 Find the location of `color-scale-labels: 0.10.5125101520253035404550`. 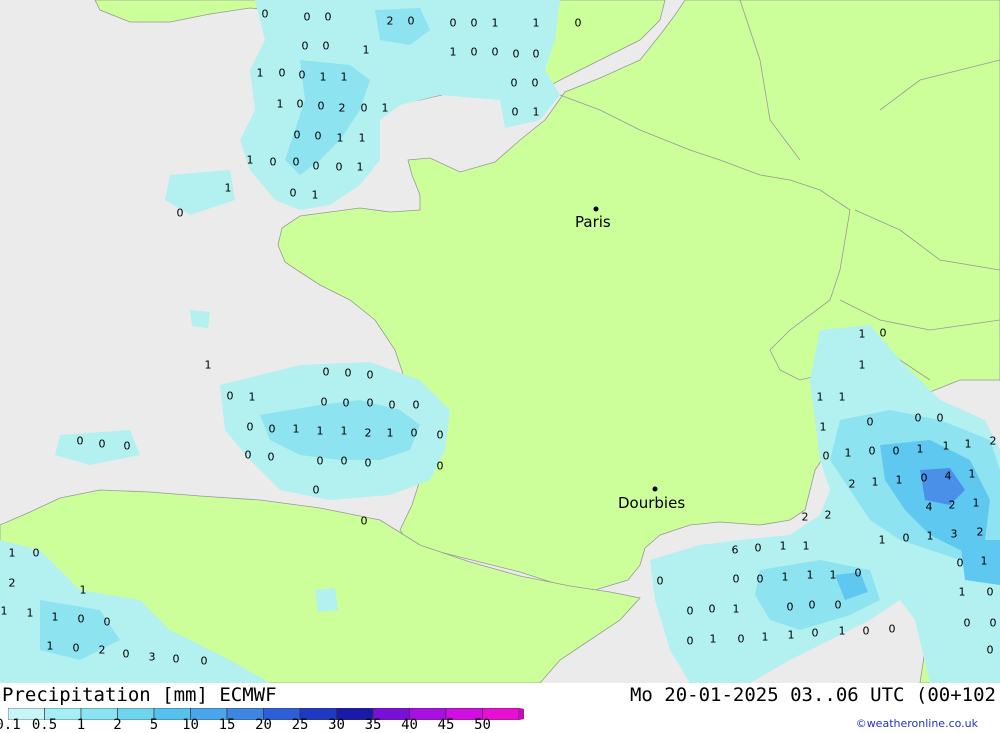

color-scale-labels: 0.10.5125101520253035404550 is located at coordinates (260, 725).